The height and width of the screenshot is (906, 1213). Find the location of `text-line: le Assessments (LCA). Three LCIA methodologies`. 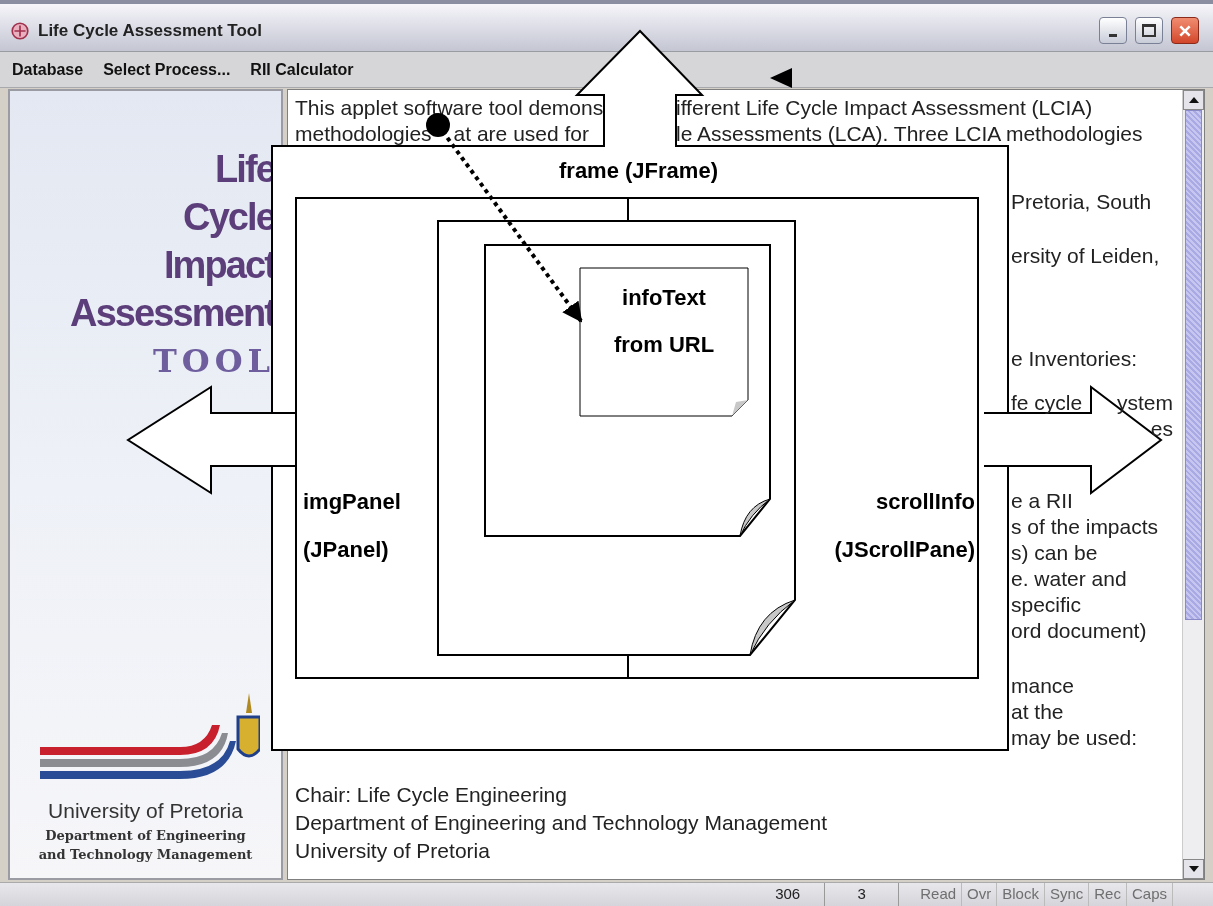

text-line: le Assessments (LCA). Three LCIA methodologies is located at coordinates (910, 134).